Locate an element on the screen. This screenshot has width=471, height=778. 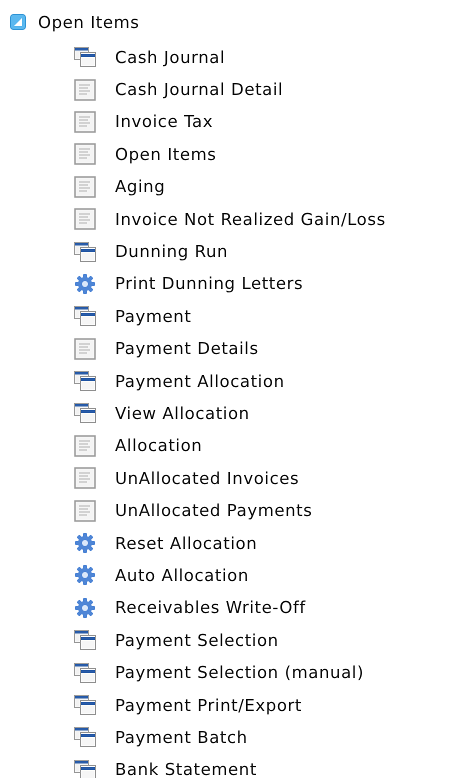
menu-item-label: Payment Allocation is located at coordinates (200, 381).